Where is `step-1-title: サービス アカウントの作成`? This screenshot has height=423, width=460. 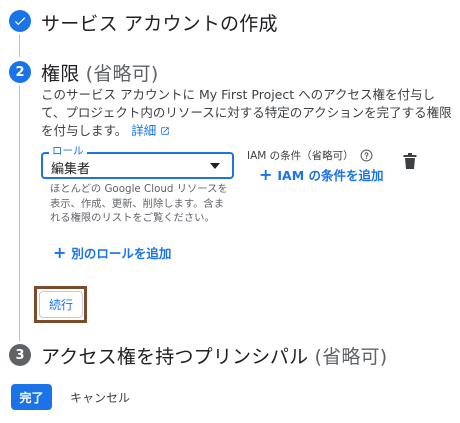 step-1-title: サービス アカウントの作成 is located at coordinates (159, 22).